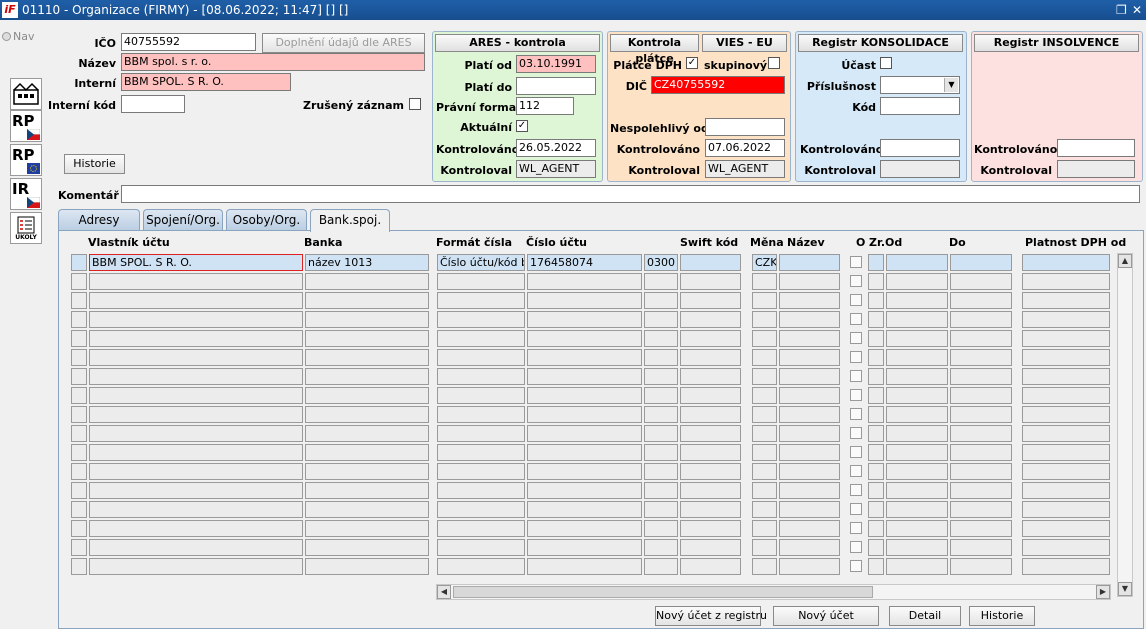 The height and width of the screenshot is (629, 1146). What do you see at coordinates (745, 148) in the screenshot?
I see `platce-kontrolovano-input: 07.06.2022` at bounding box center [745, 148].